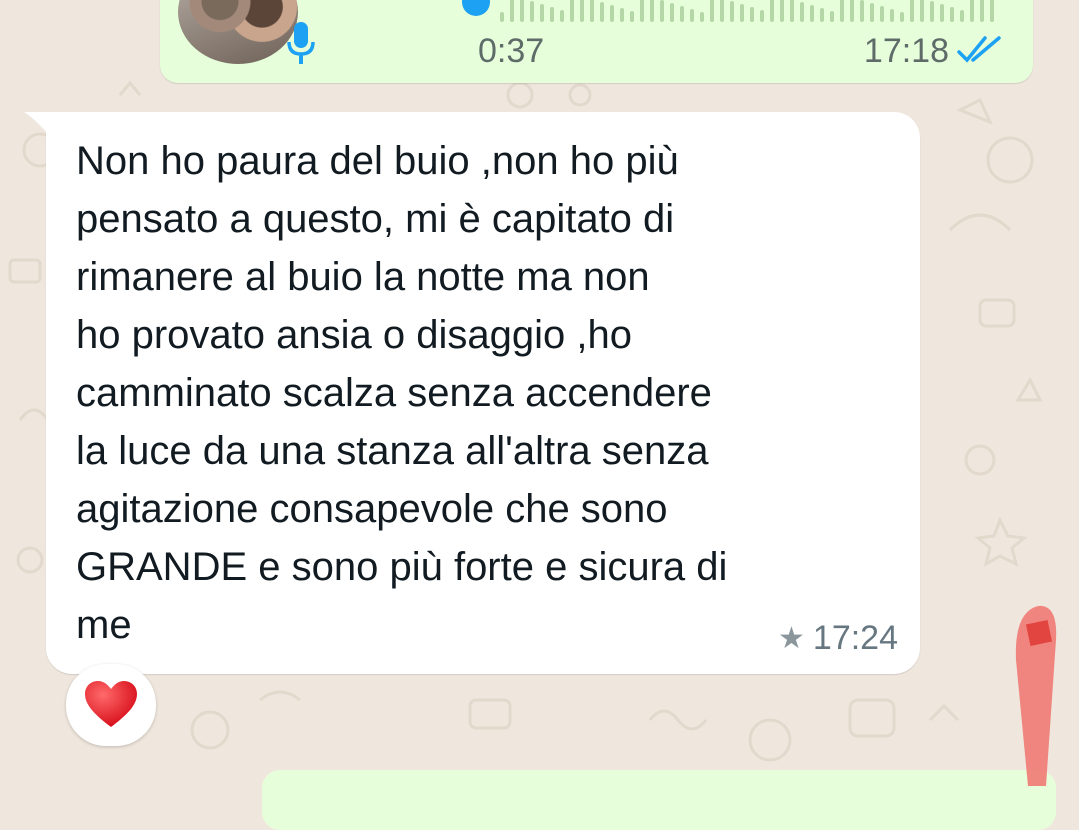 The image size is (1079, 830). What do you see at coordinates (37, 124) in the screenshot?
I see `bubble-tail` at bounding box center [37, 124].